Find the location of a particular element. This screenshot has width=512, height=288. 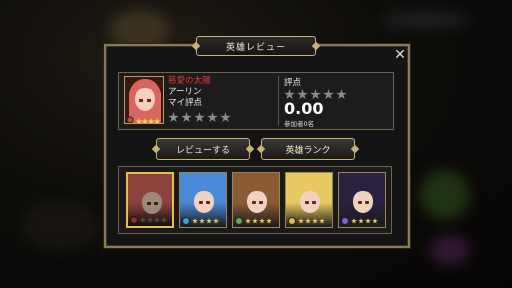

average-score: 0.00 is located at coordinates (304, 108).